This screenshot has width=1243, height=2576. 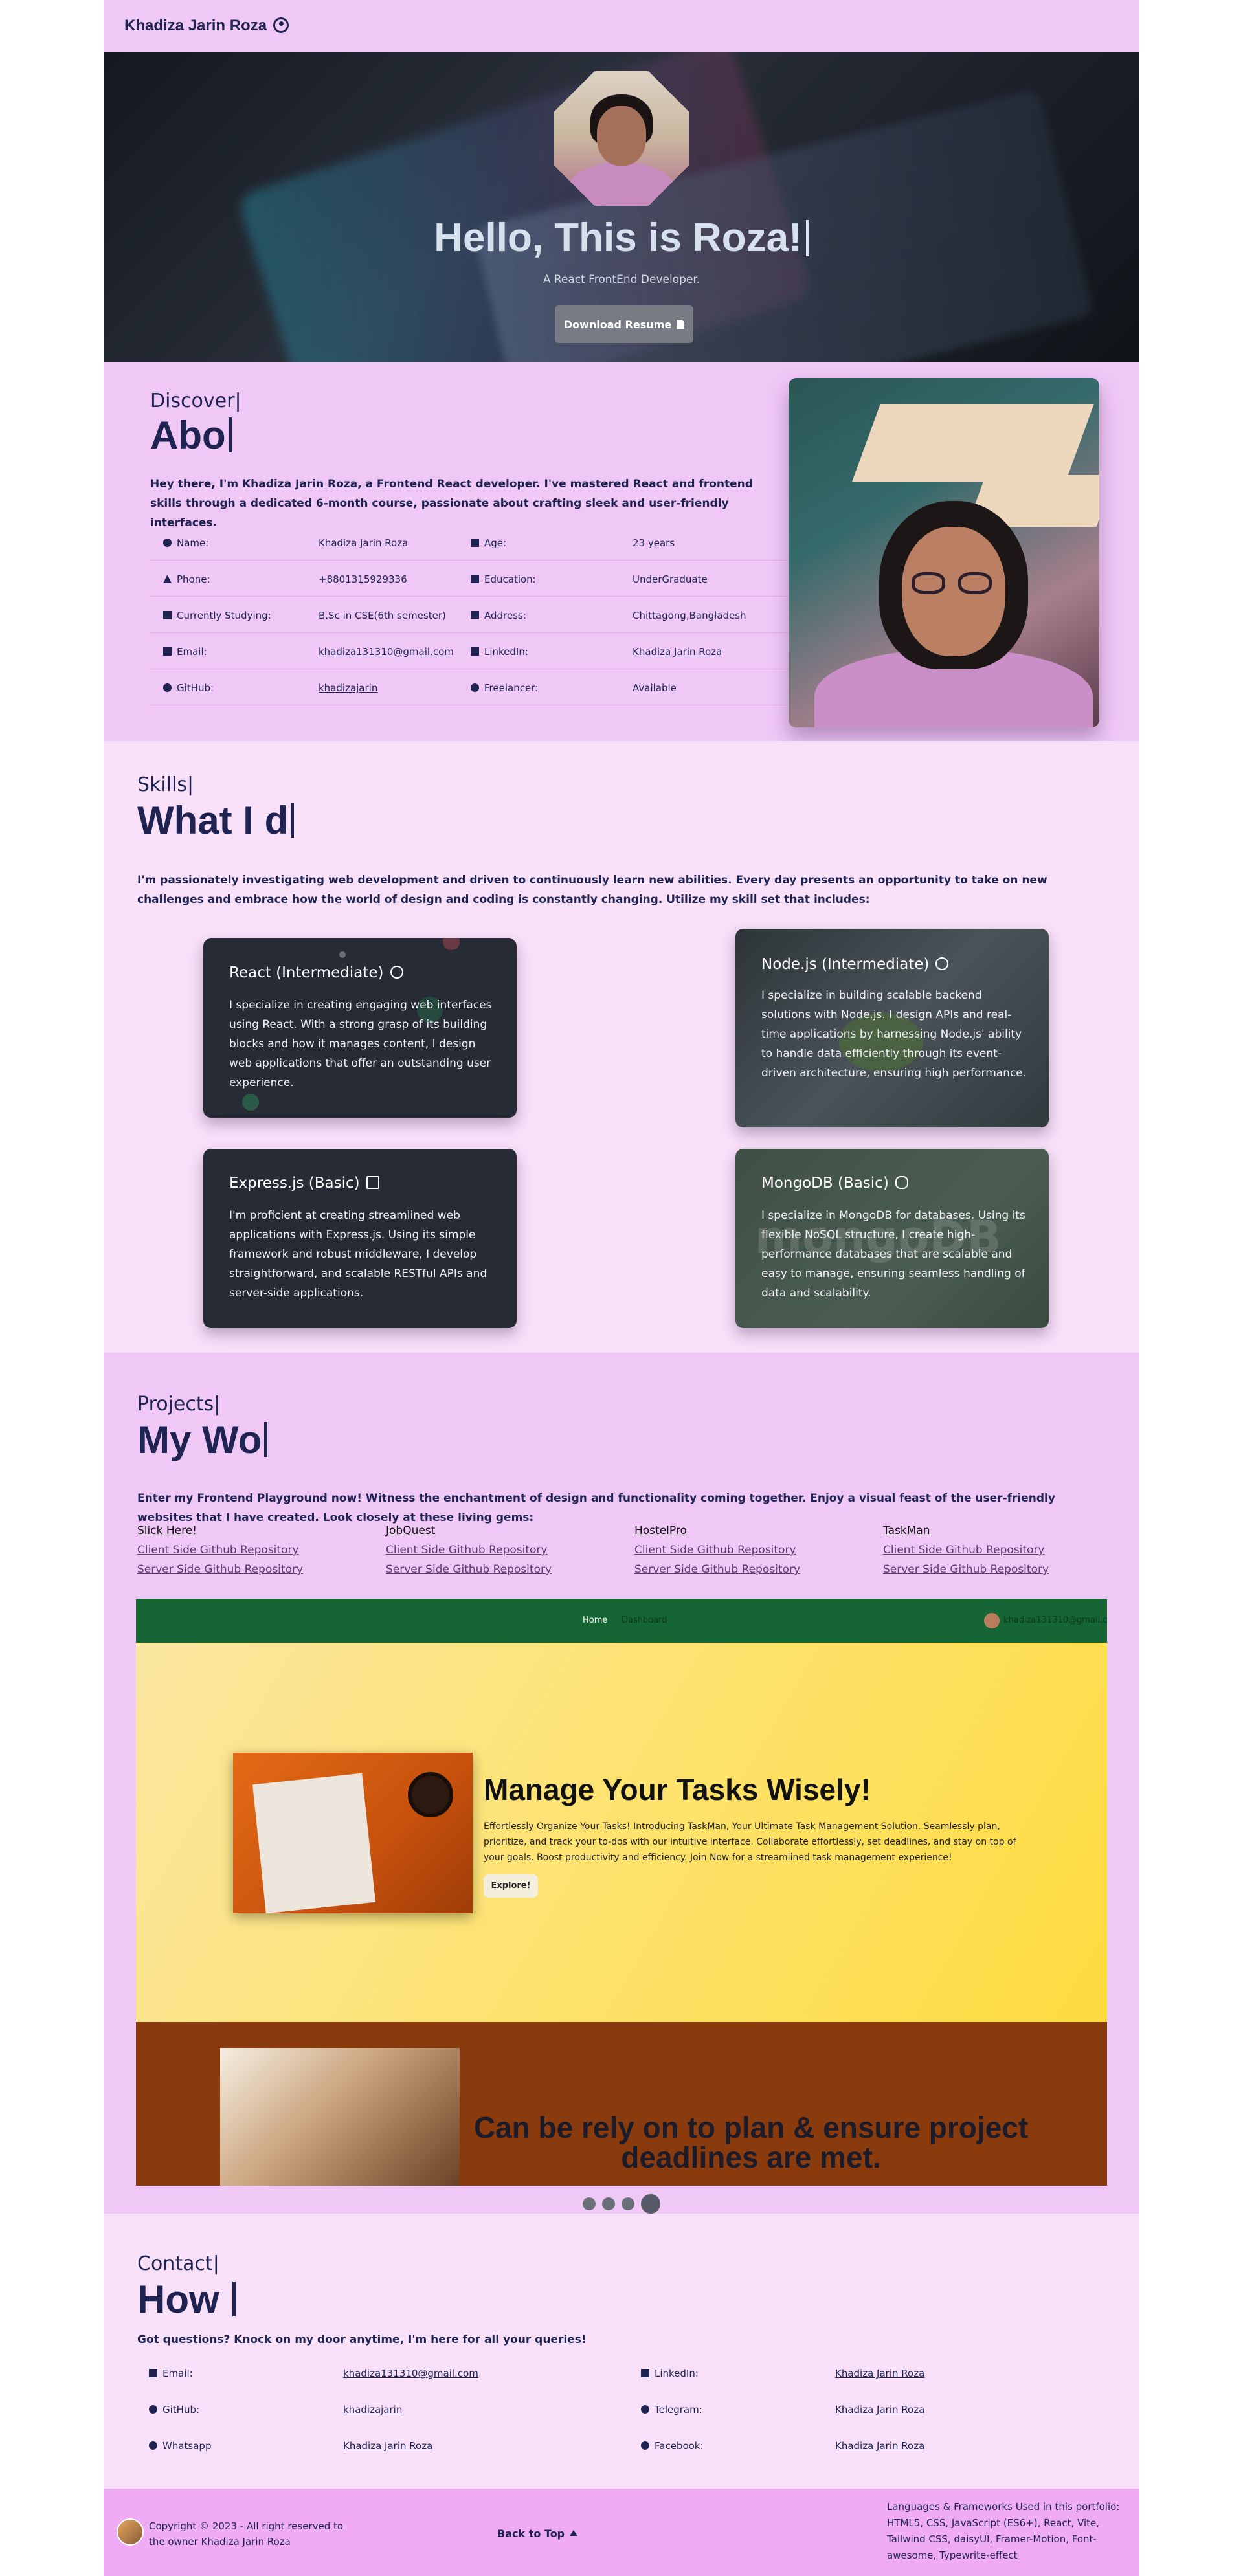 I want to click on contact-telegram-link: Khadiza Jarin Roza, so click(x=879, y=2409).